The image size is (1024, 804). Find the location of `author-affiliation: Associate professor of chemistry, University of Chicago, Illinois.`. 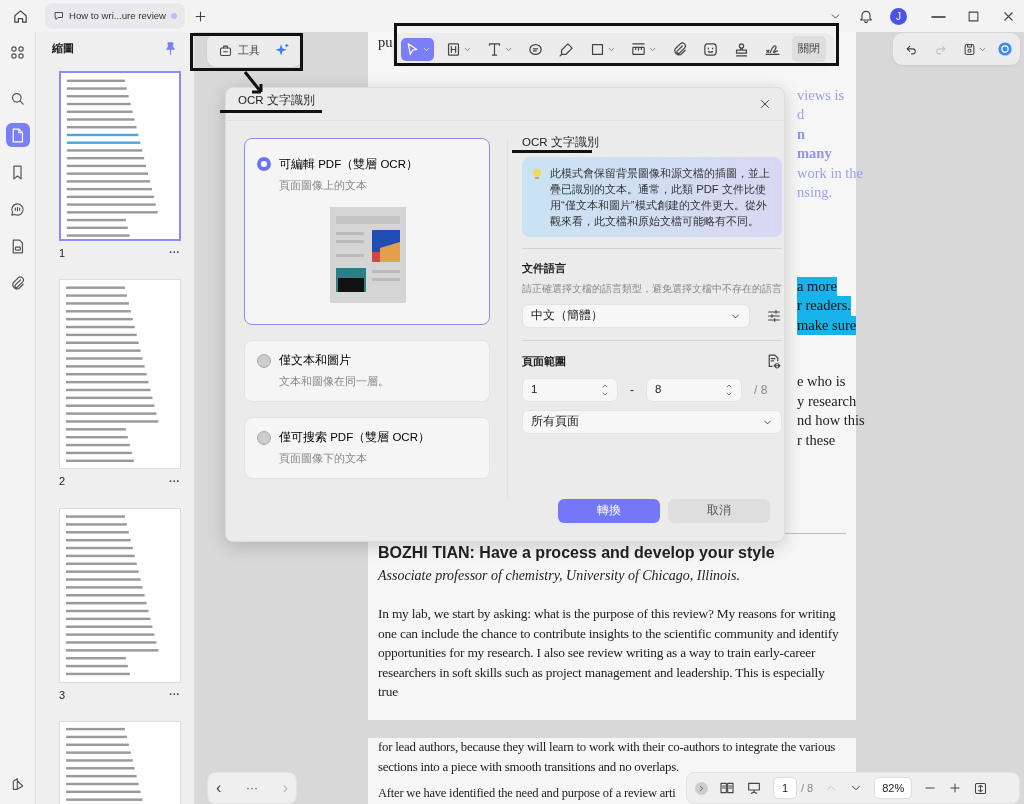

author-affiliation: Associate professor of chemistry, University of Chicago, Illinois. is located at coordinates (559, 576).